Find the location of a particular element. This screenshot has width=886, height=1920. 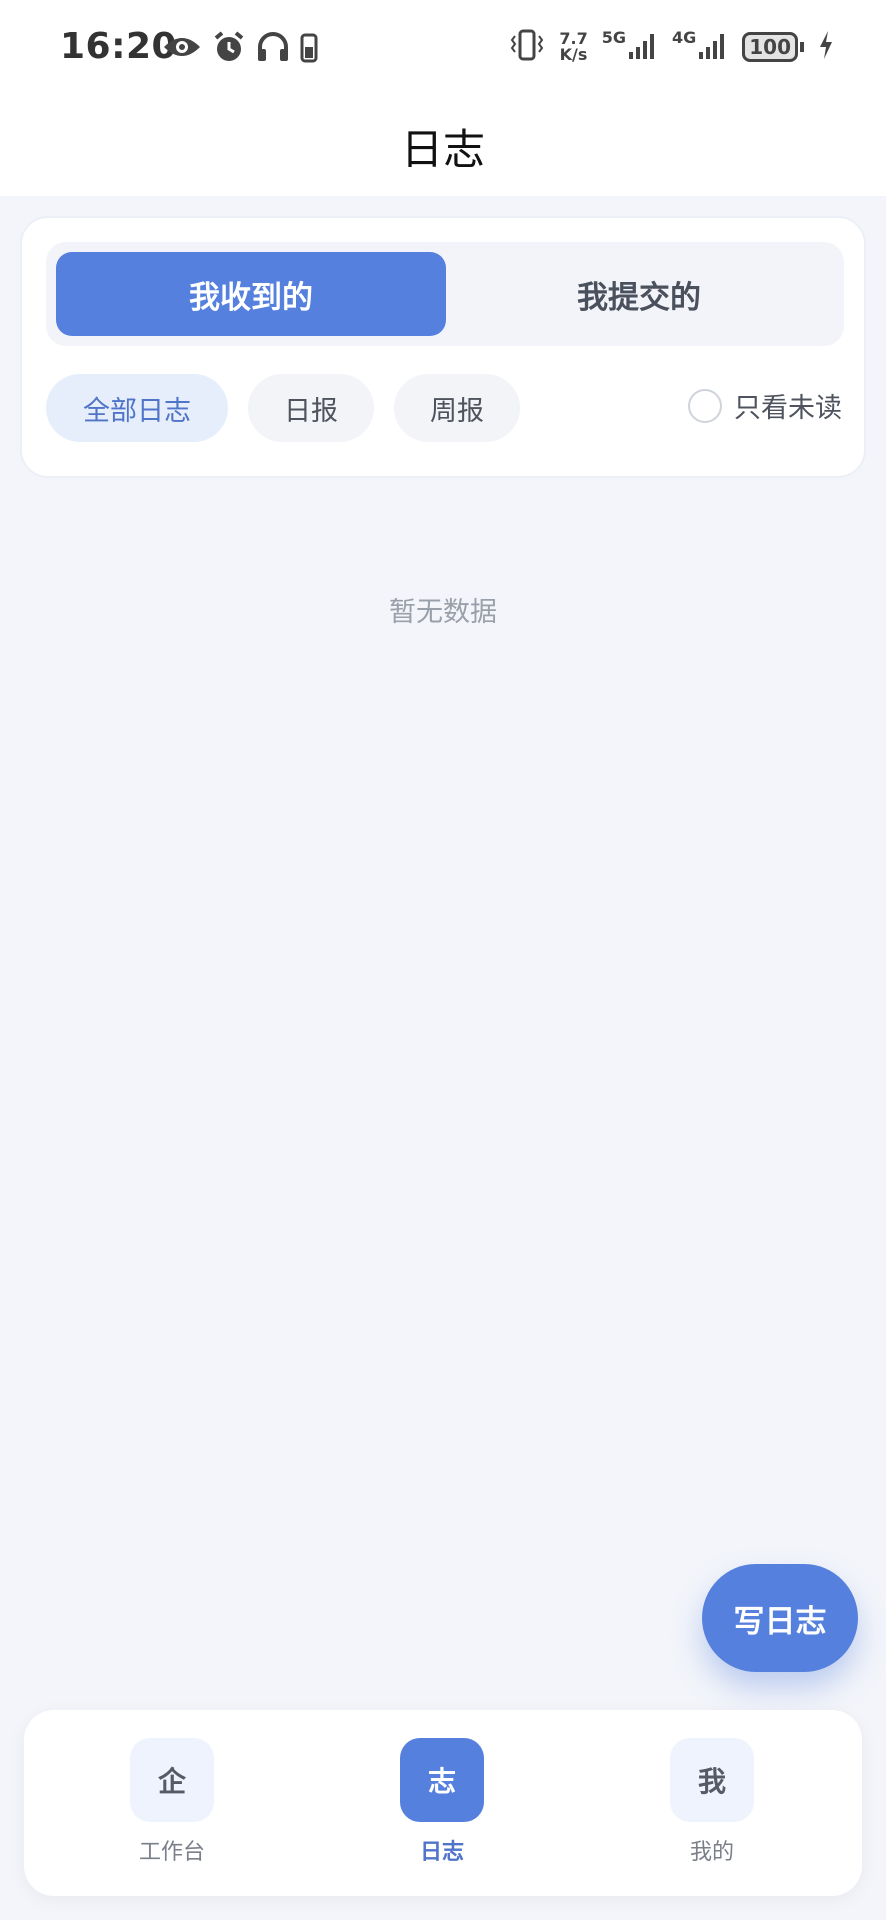

unread-only-label: 只看未读 is located at coordinates (788, 408).